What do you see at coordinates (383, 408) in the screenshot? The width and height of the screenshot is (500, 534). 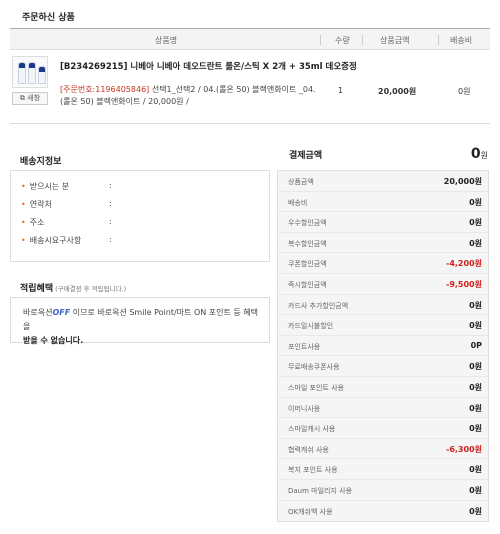 I see `payment-row: 이머니사용 0원` at bounding box center [383, 408].